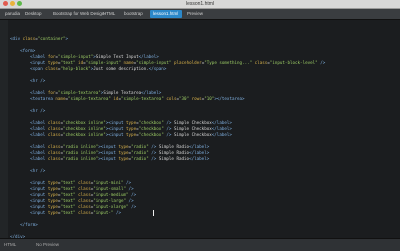  Describe the element at coordinates (10, 245) in the screenshot. I see `status-language: HTML` at that location.